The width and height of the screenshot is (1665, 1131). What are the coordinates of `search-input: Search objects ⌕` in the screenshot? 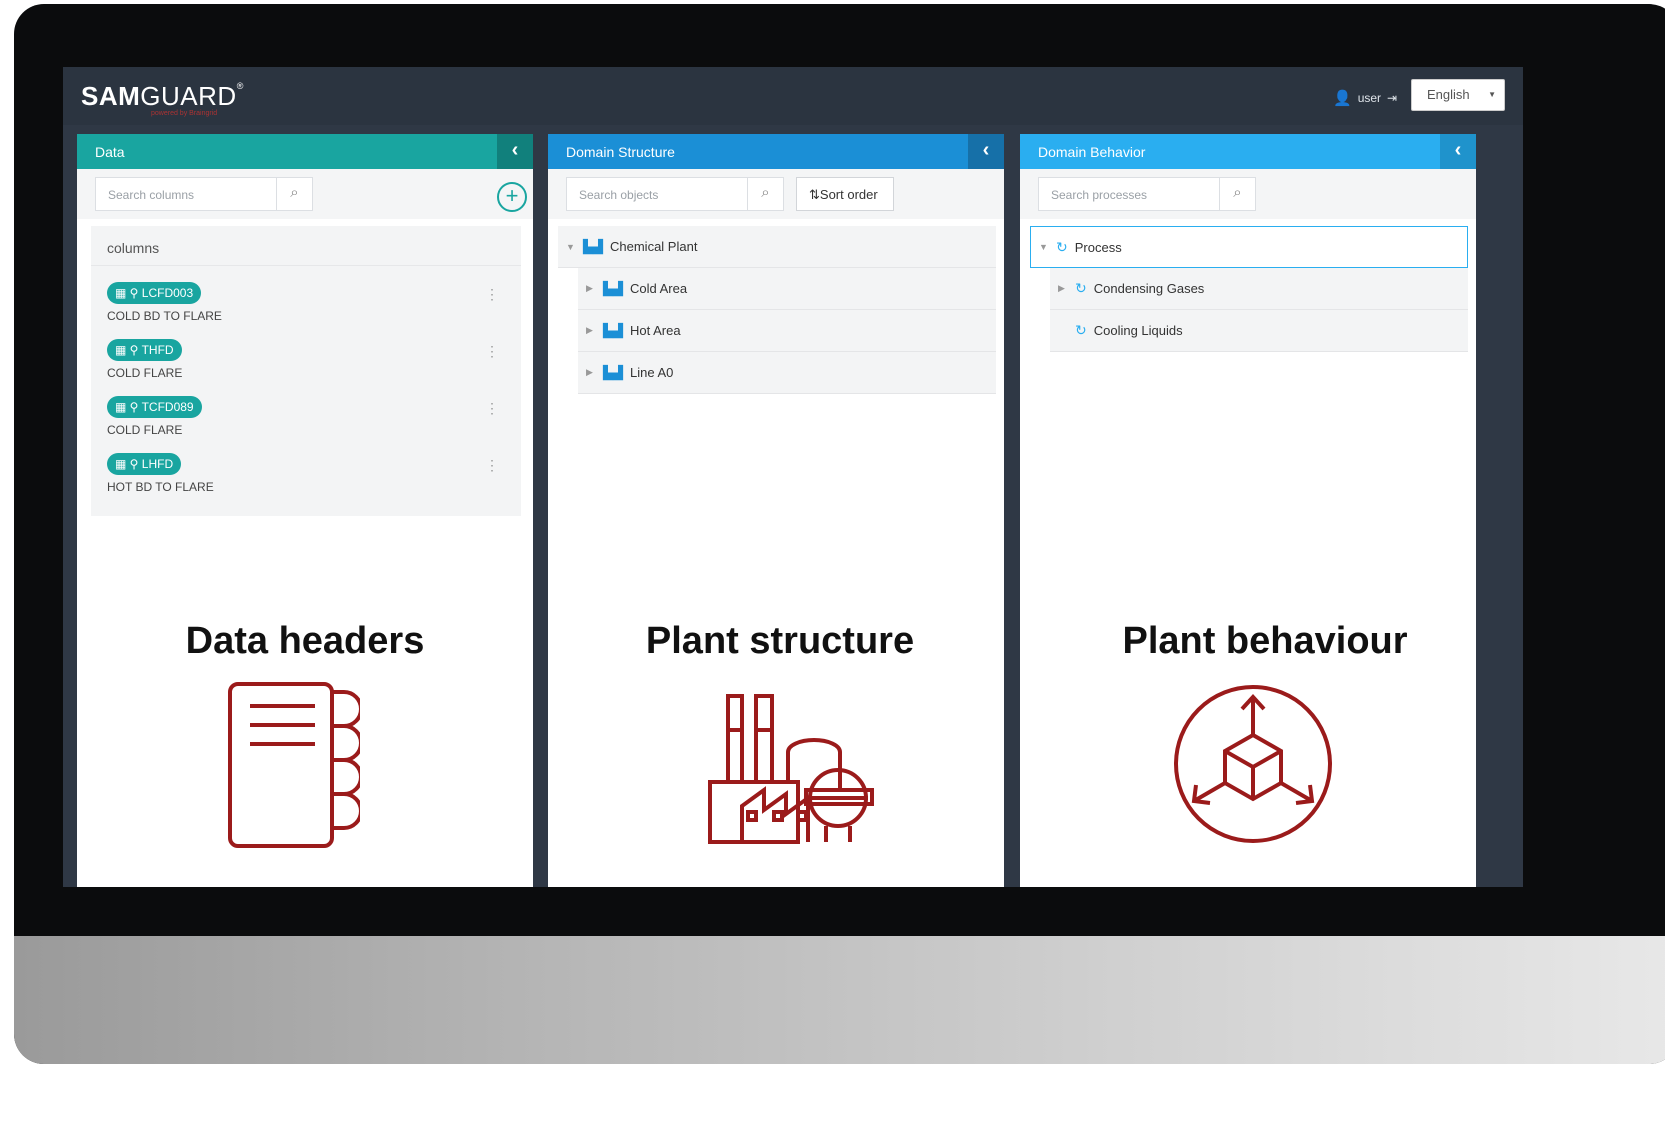 It's located at (675, 194).